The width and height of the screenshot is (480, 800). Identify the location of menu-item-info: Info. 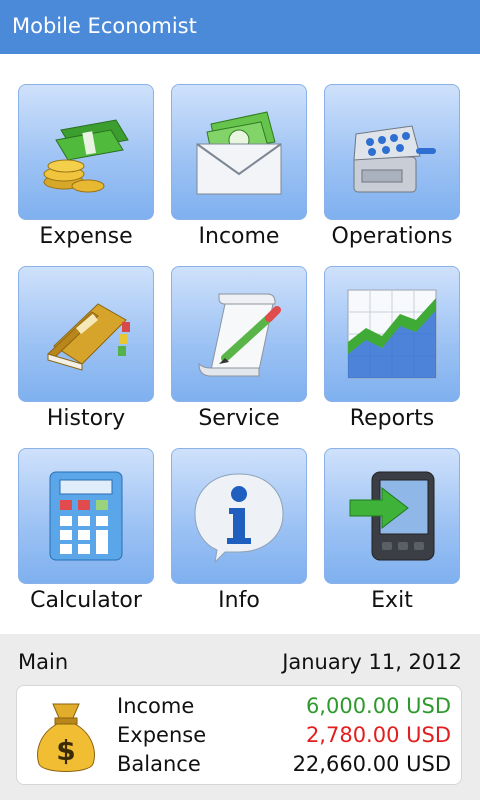
(240, 515).